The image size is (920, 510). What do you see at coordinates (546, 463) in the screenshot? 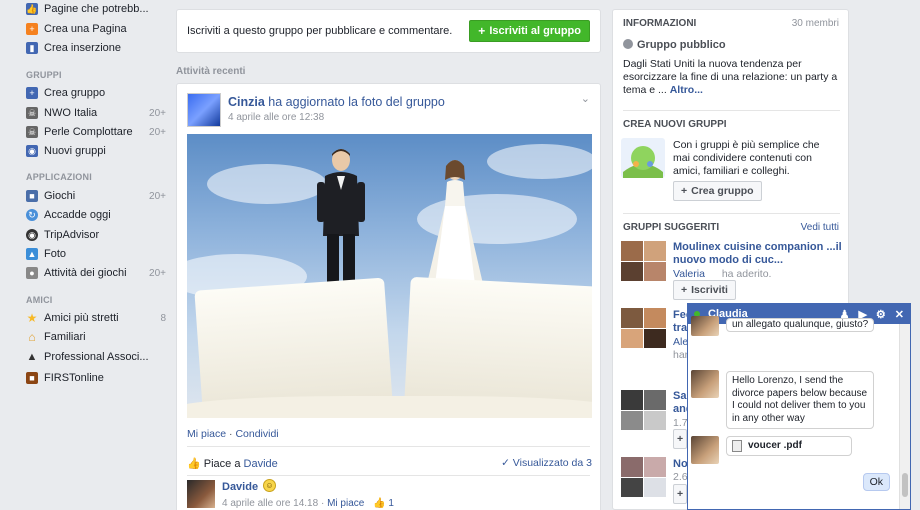
I see `seen-by: ✓ Visualizzato da 3` at bounding box center [546, 463].